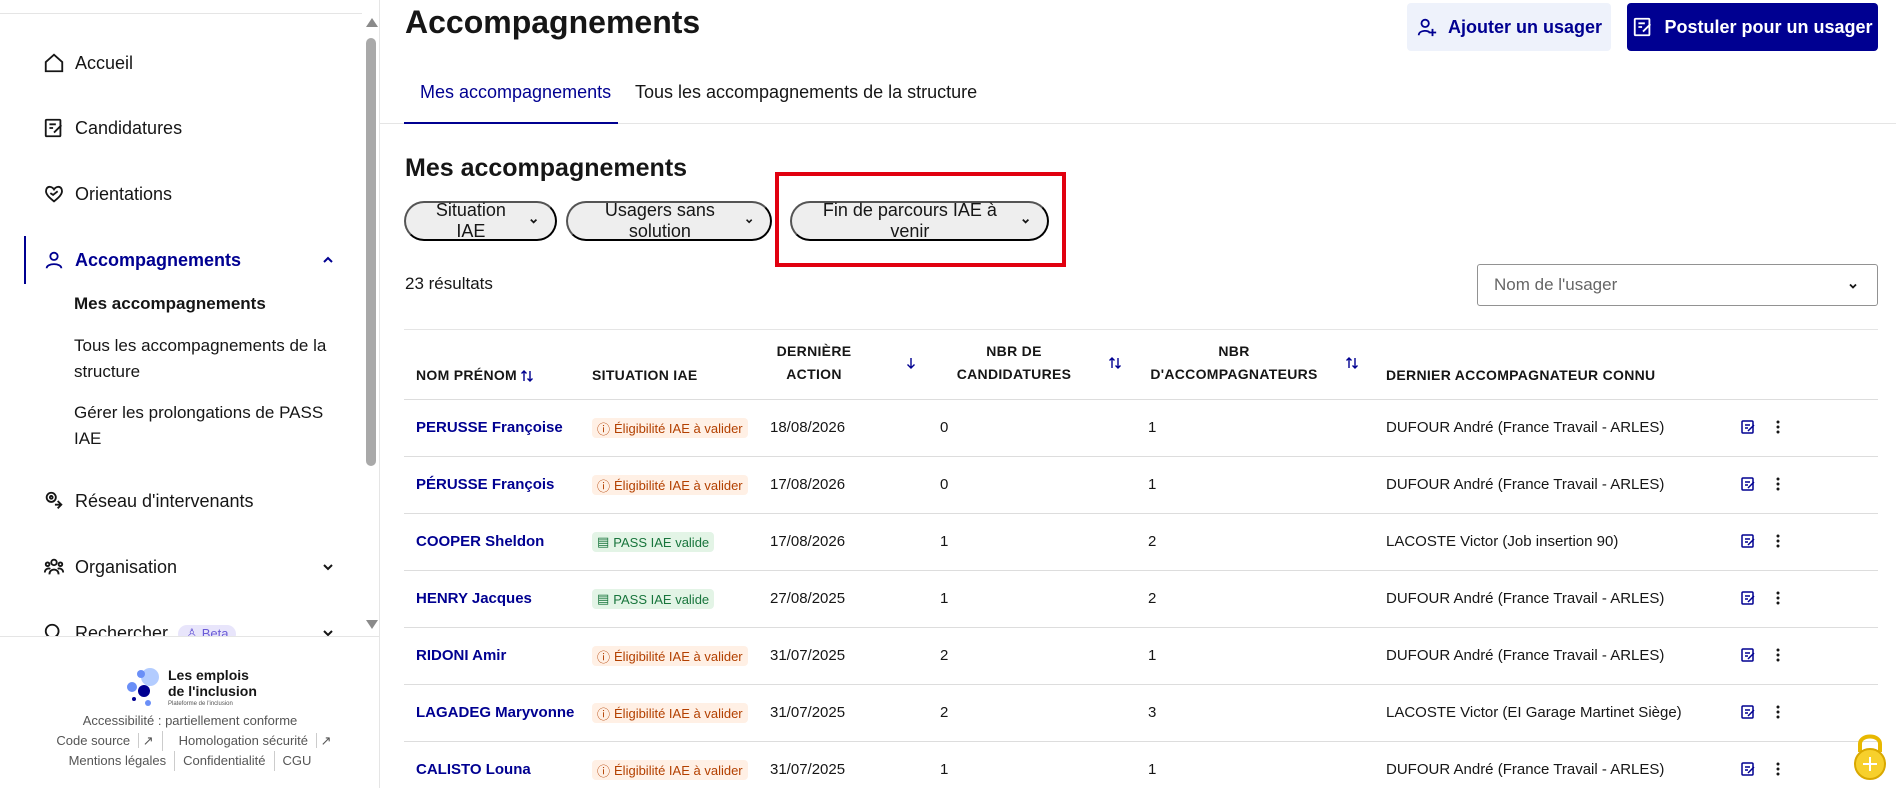  What do you see at coordinates (1521, 375) in the screenshot?
I see `col-dernier-accompagnateur: DERNIER ACCOMPAGNATEUR CONNU` at bounding box center [1521, 375].